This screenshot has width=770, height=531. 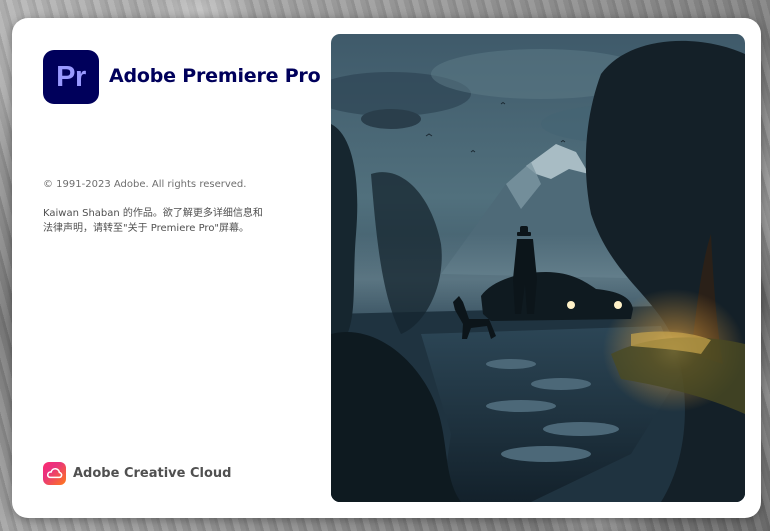 I want to click on creative-cloud-branding: Adobe Creative Cloud, so click(x=137, y=473).